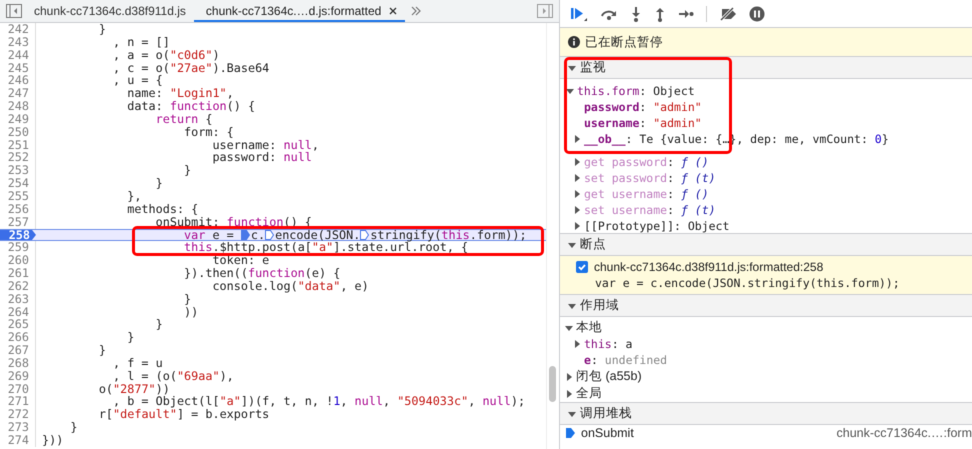  Describe the element at coordinates (18, 312) in the screenshot. I see `line-number: 264` at that location.